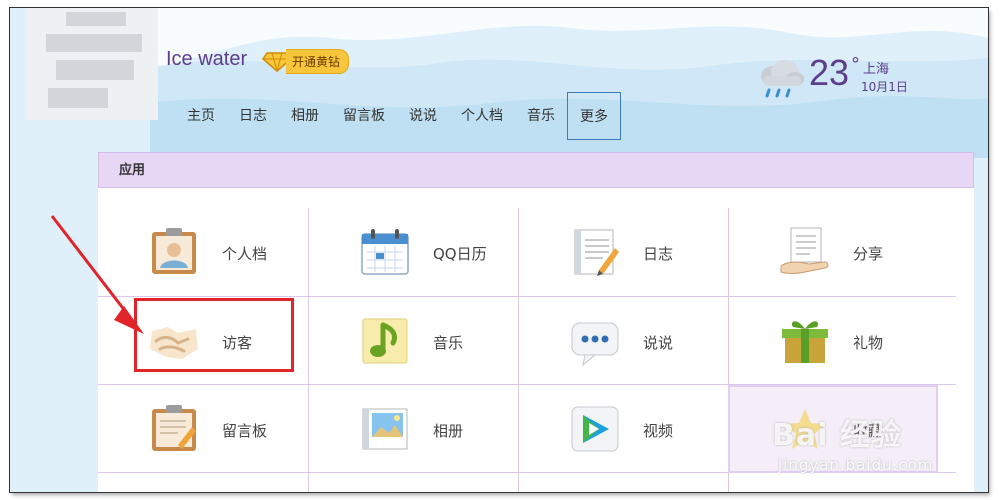 The image size is (1000, 500). Describe the element at coordinates (658, 343) in the screenshot. I see `app-label: 说说` at that location.